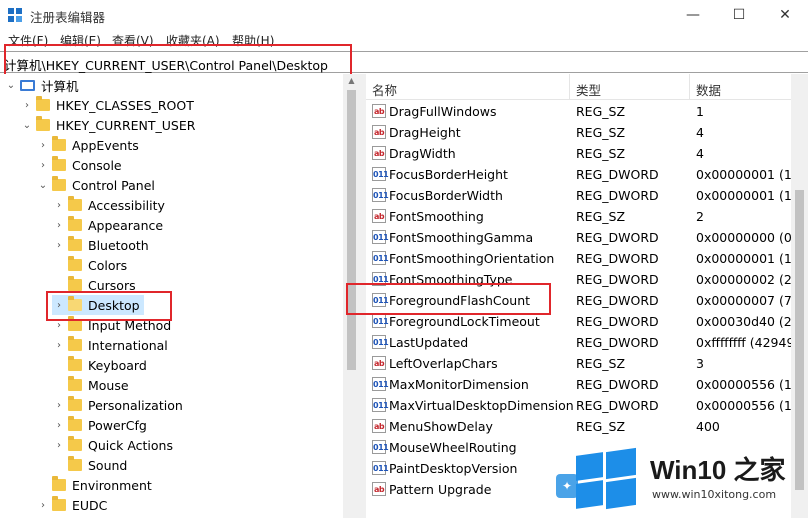 The image size is (808, 518). I want to click on tree-item-console: › Console, so click(79, 165).